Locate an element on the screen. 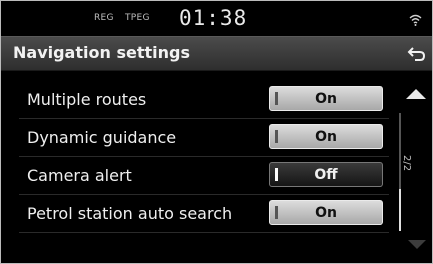 The image size is (433, 264). setting-row-dynamic-guidance: Dynamic guidance On is located at coordinates (204, 138).